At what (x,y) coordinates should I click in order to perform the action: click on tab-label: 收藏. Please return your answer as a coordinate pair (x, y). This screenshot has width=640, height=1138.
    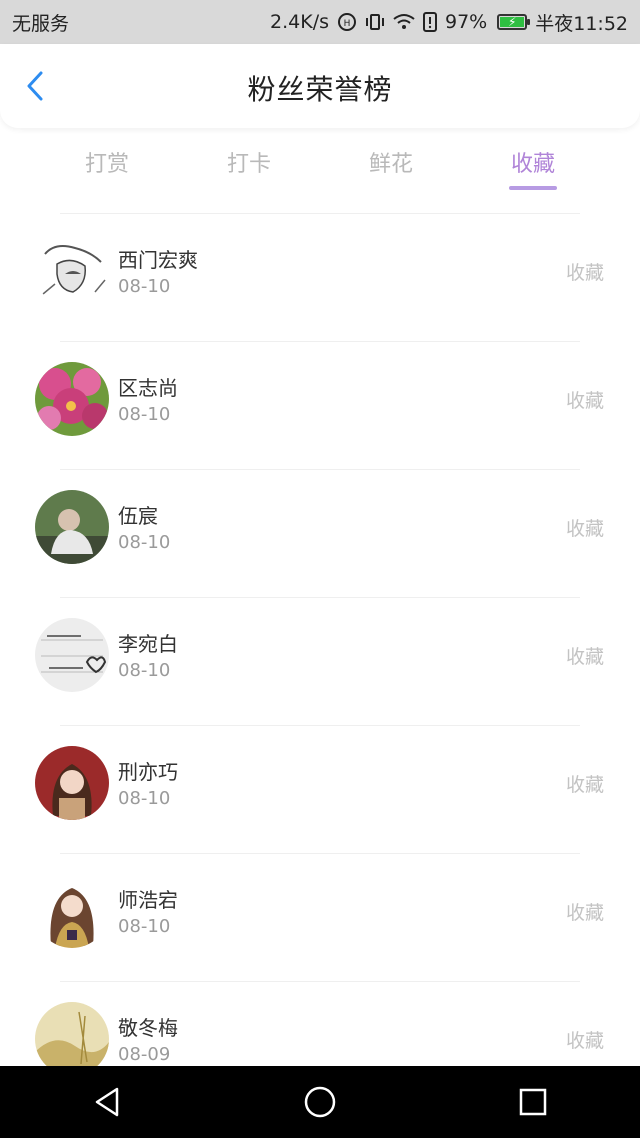
    Looking at the image, I should click on (532, 164).